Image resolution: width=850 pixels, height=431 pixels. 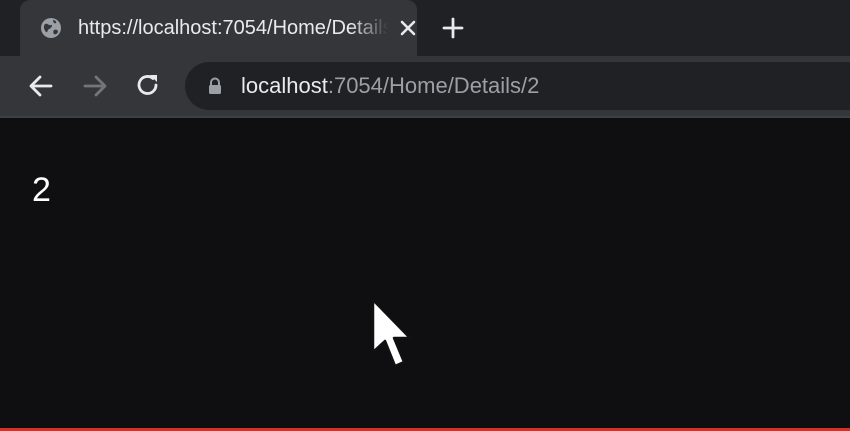 What do you see at coordinates (215, 86) in the screenshot?
I see `lock-icon` at bounding box center [215, 86].